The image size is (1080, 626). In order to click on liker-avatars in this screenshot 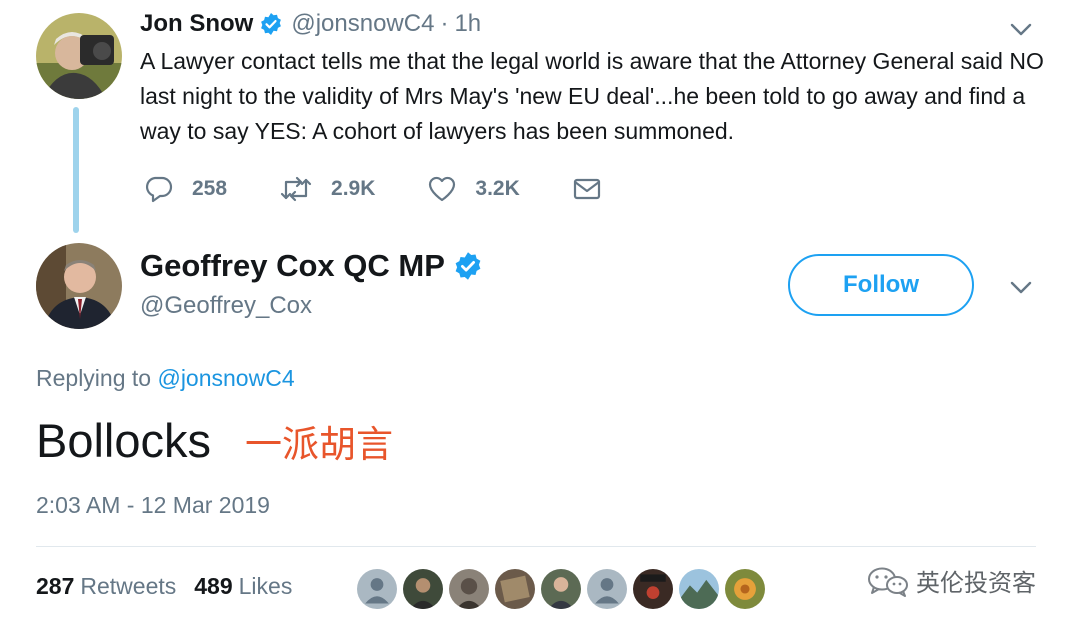, I will do `click(562, 589)`.